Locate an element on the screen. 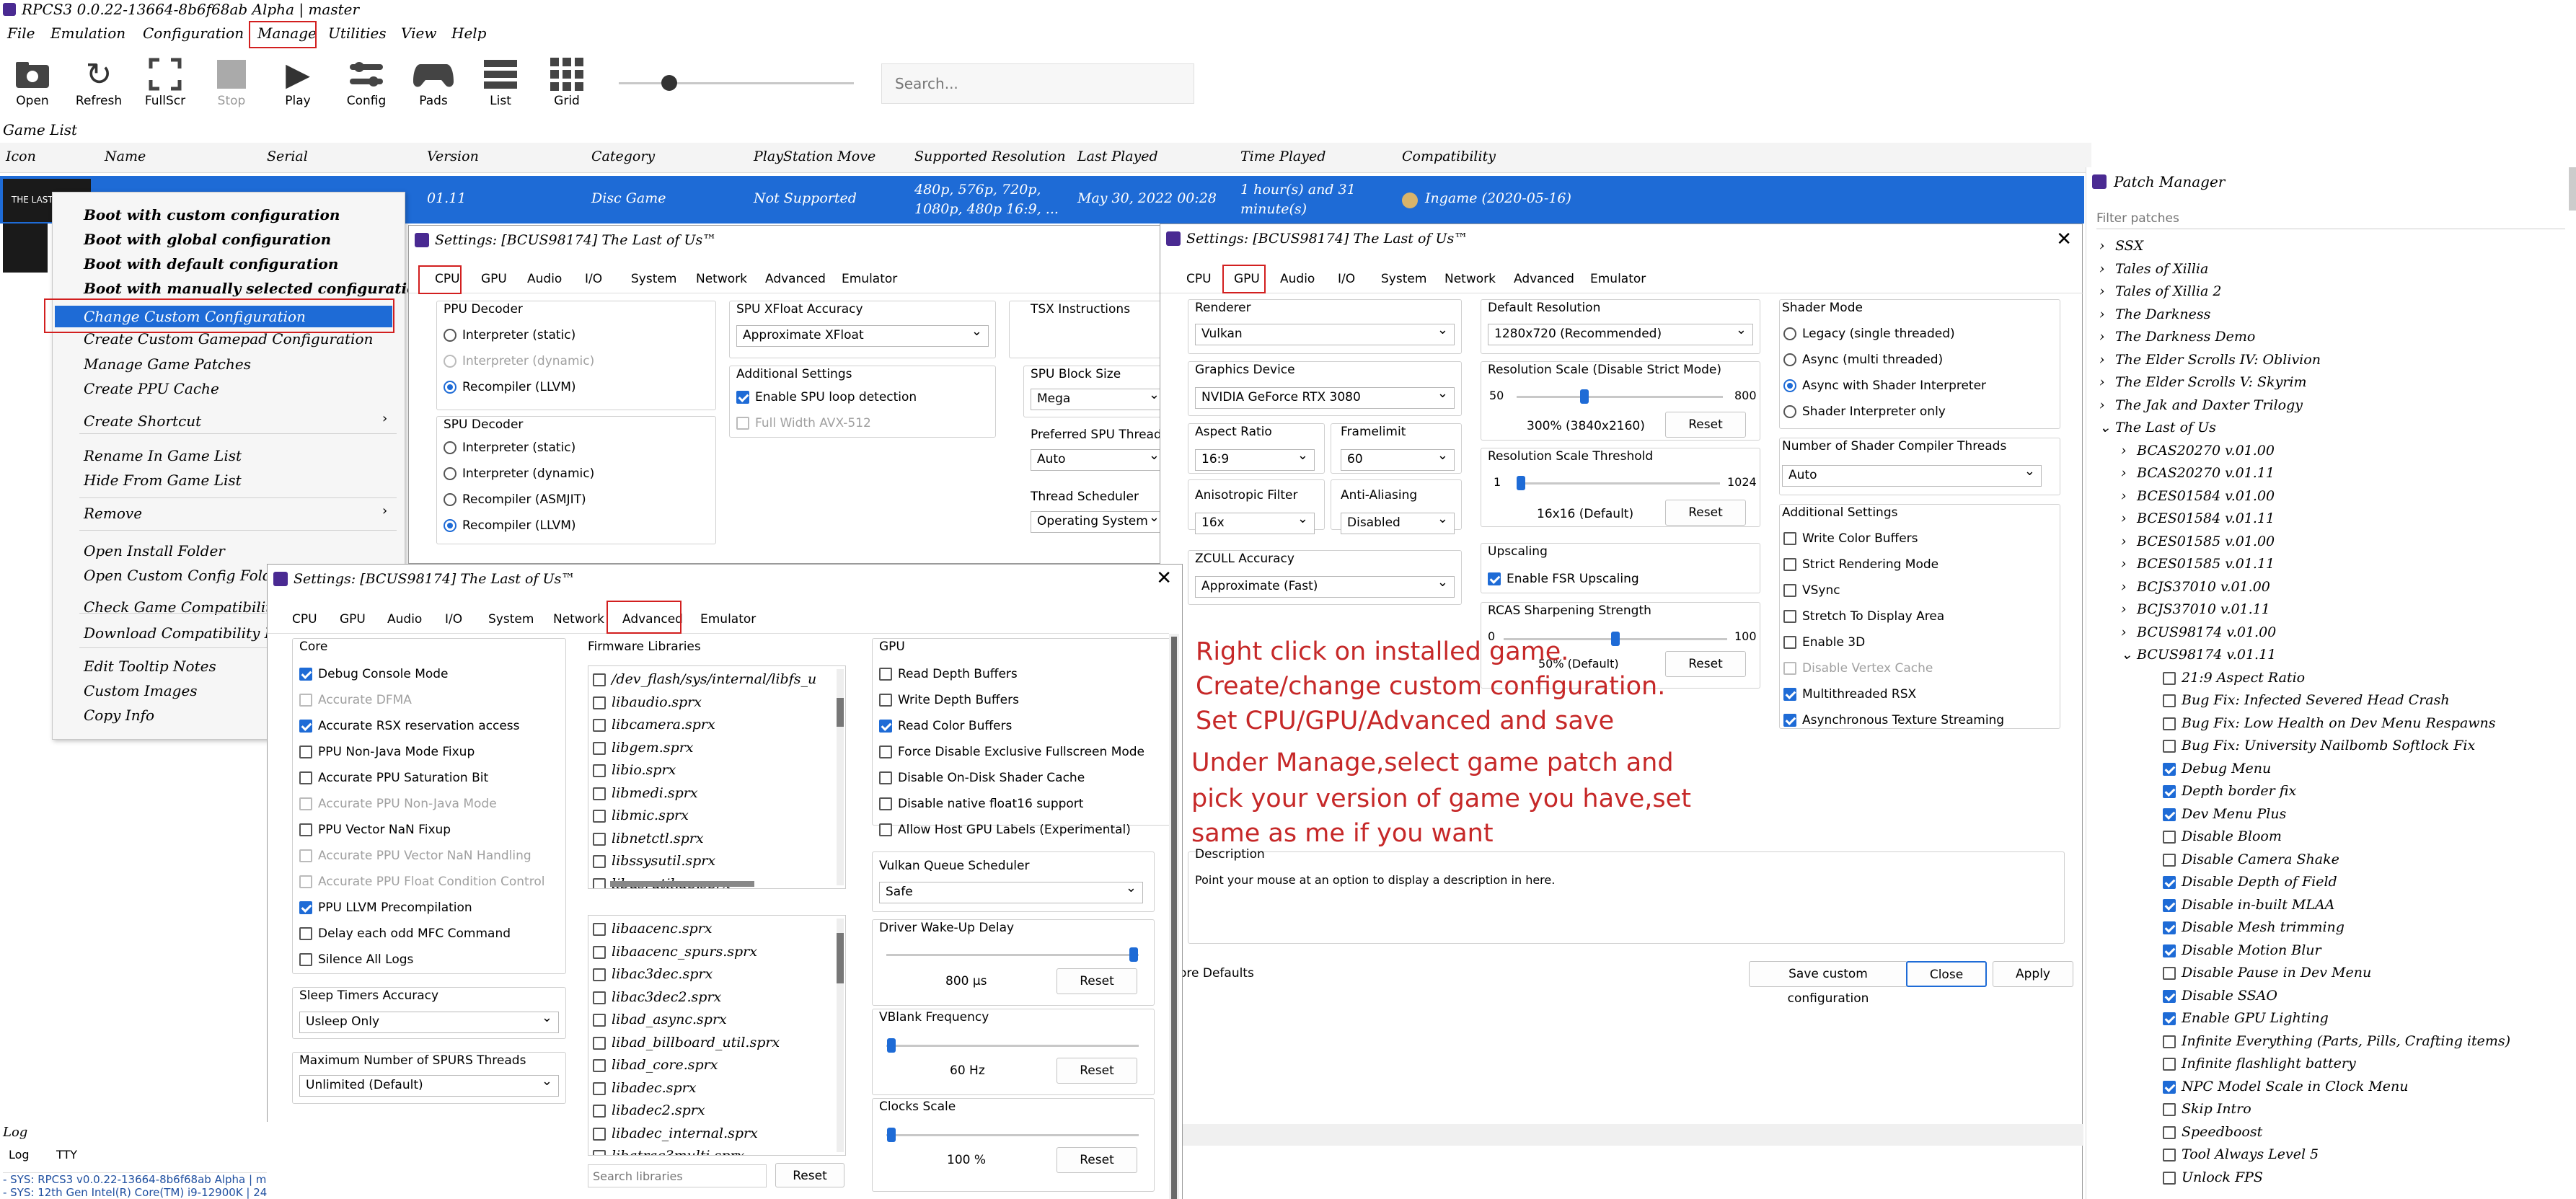  core-option: PPU Non-Java Mode Fixup is located at coordinates (387, 752).